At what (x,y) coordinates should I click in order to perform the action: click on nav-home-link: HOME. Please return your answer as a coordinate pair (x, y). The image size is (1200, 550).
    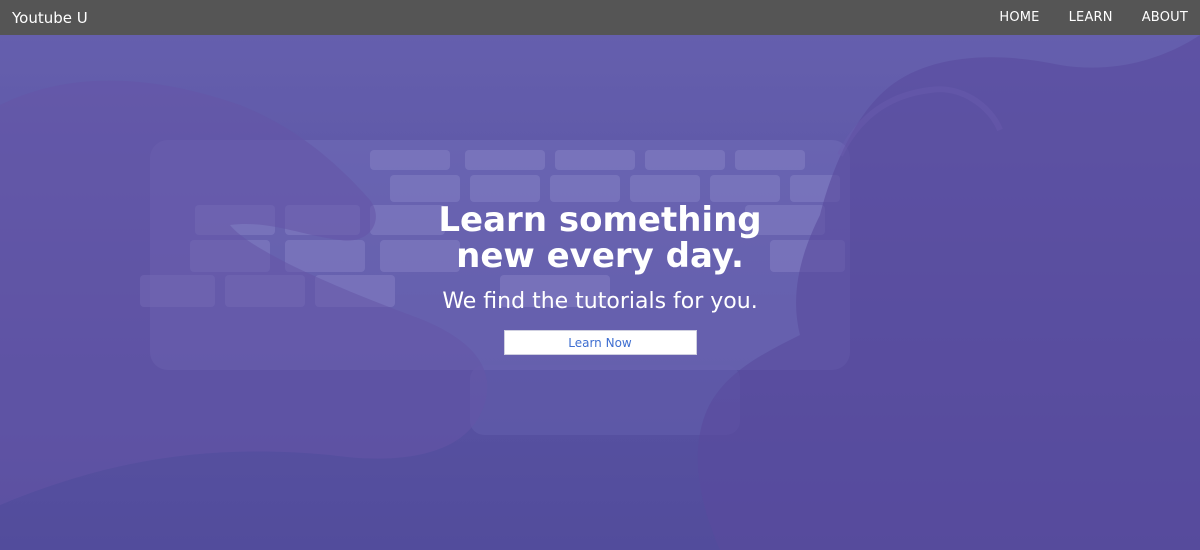
    Looking at the image, I should click on (1004, 17).